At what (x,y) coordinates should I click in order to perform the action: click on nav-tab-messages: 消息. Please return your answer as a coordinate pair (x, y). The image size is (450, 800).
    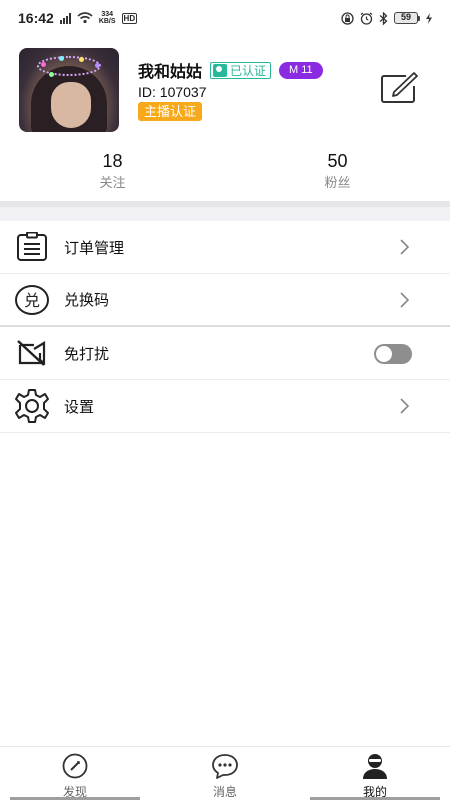
    Looking at the image, I should click on (225, 773).